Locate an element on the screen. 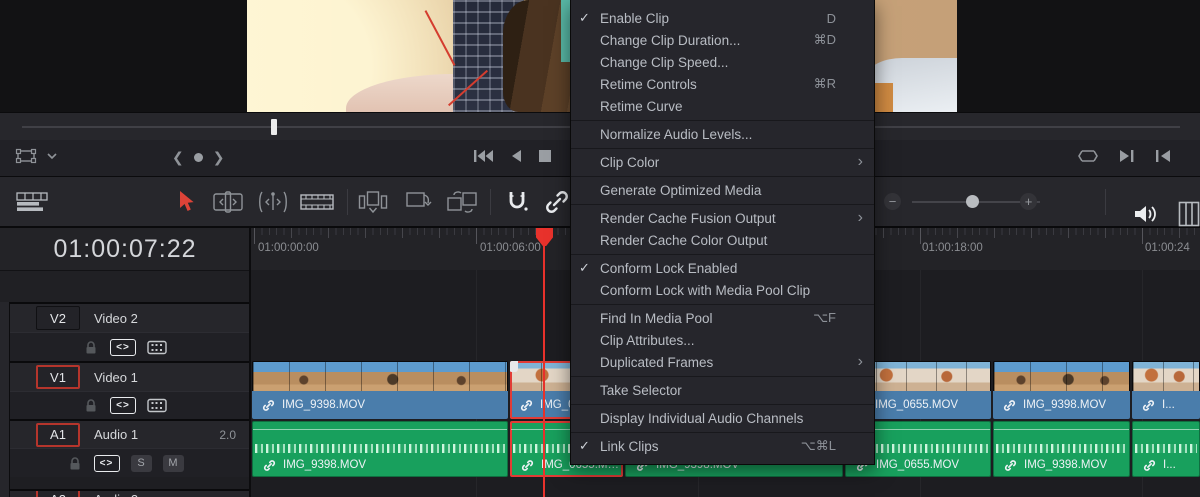 Image resolution: width=1200 pixels, height=497 pixels. razor-edit-mode-icon is located at coordinates (317, 201).